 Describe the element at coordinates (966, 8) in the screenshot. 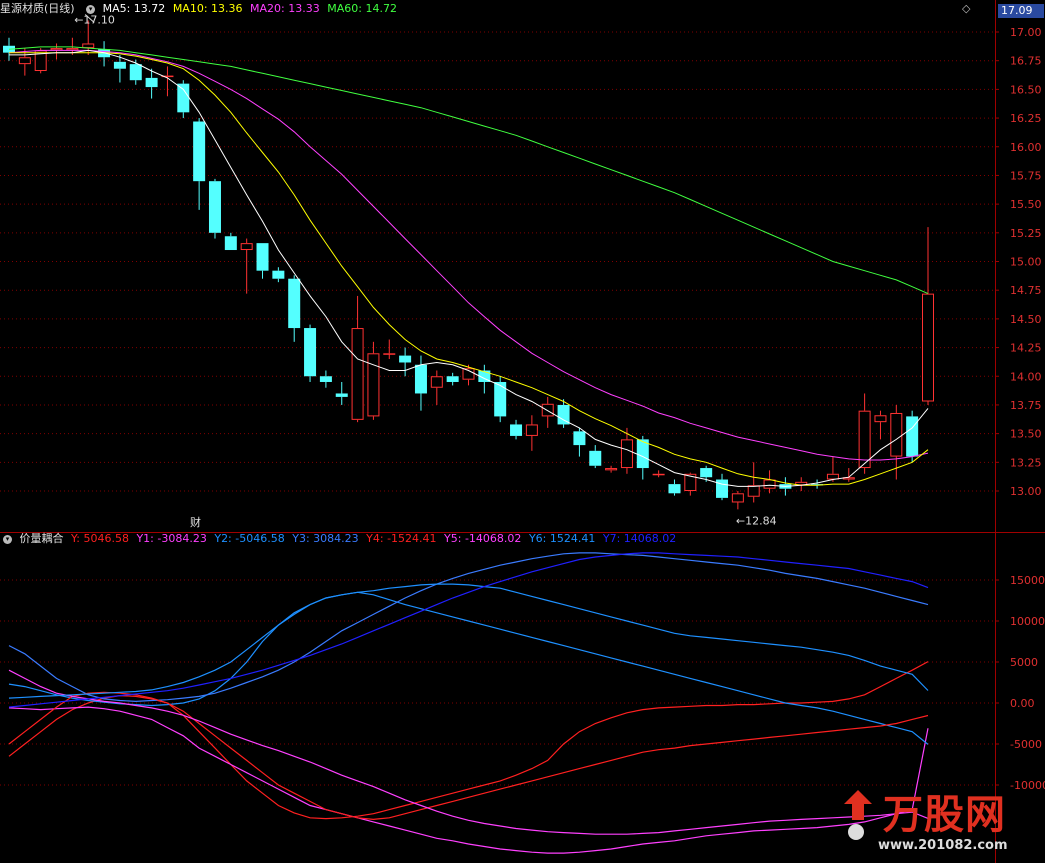

I see `diamond-icon: ◇` at that location.